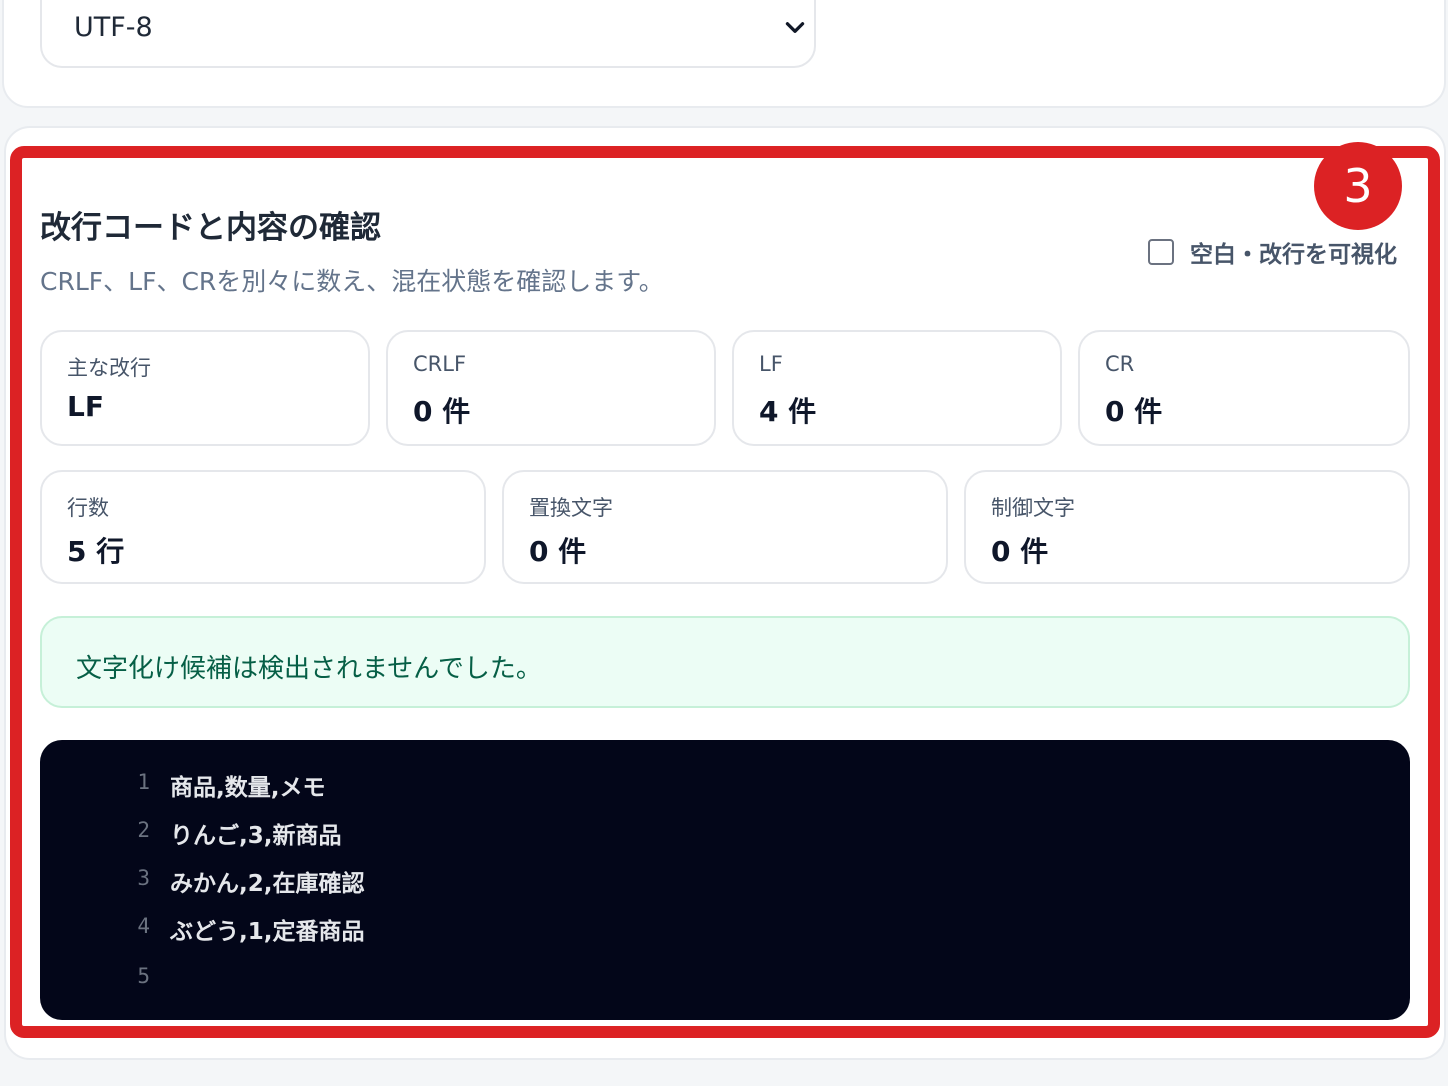 Image resolution: width=1448 pixels, height=1086 pixels. I want to click on visualize-whitespace-toggle: 空白・改行を可視化, so click(1272, 252).